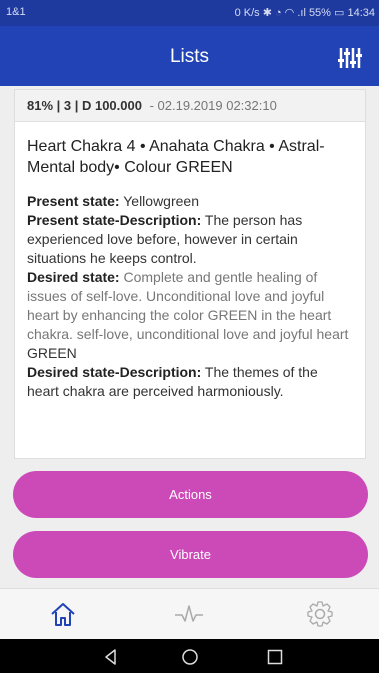 The width and height of the screenshot is (379, 673). I want to click on home-circle-icon, so click(190, 657).